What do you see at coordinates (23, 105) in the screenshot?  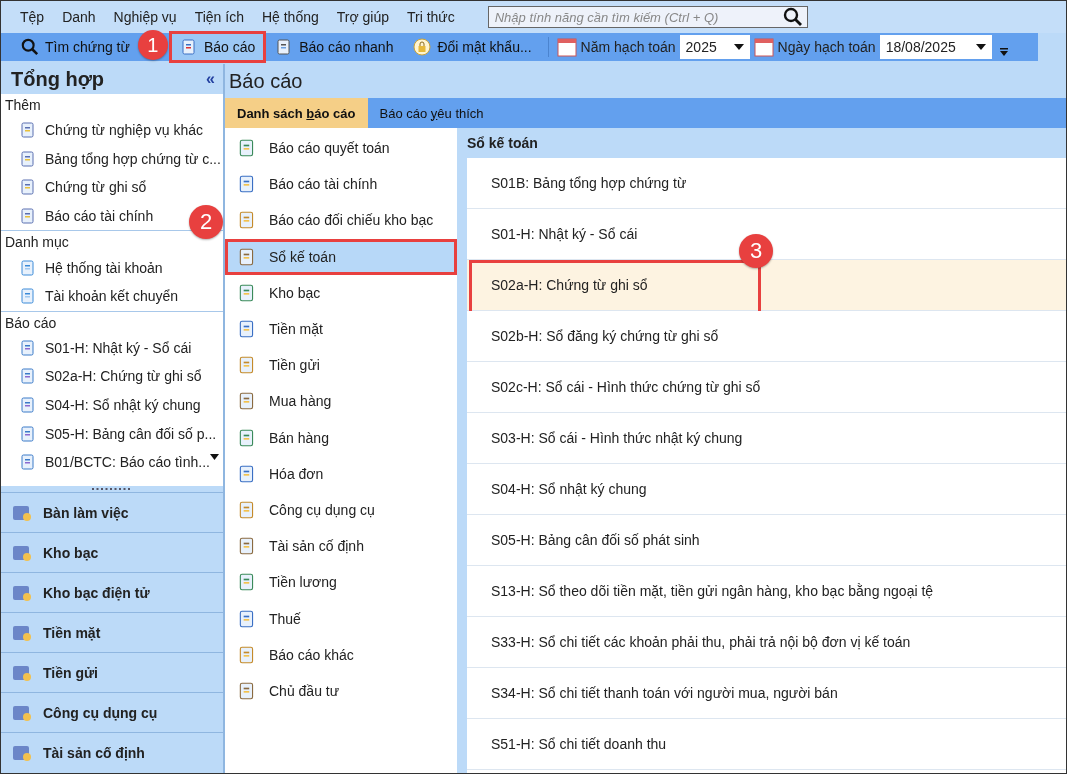 I see `section-heading: Thêm` at bounding box center [23, 105].